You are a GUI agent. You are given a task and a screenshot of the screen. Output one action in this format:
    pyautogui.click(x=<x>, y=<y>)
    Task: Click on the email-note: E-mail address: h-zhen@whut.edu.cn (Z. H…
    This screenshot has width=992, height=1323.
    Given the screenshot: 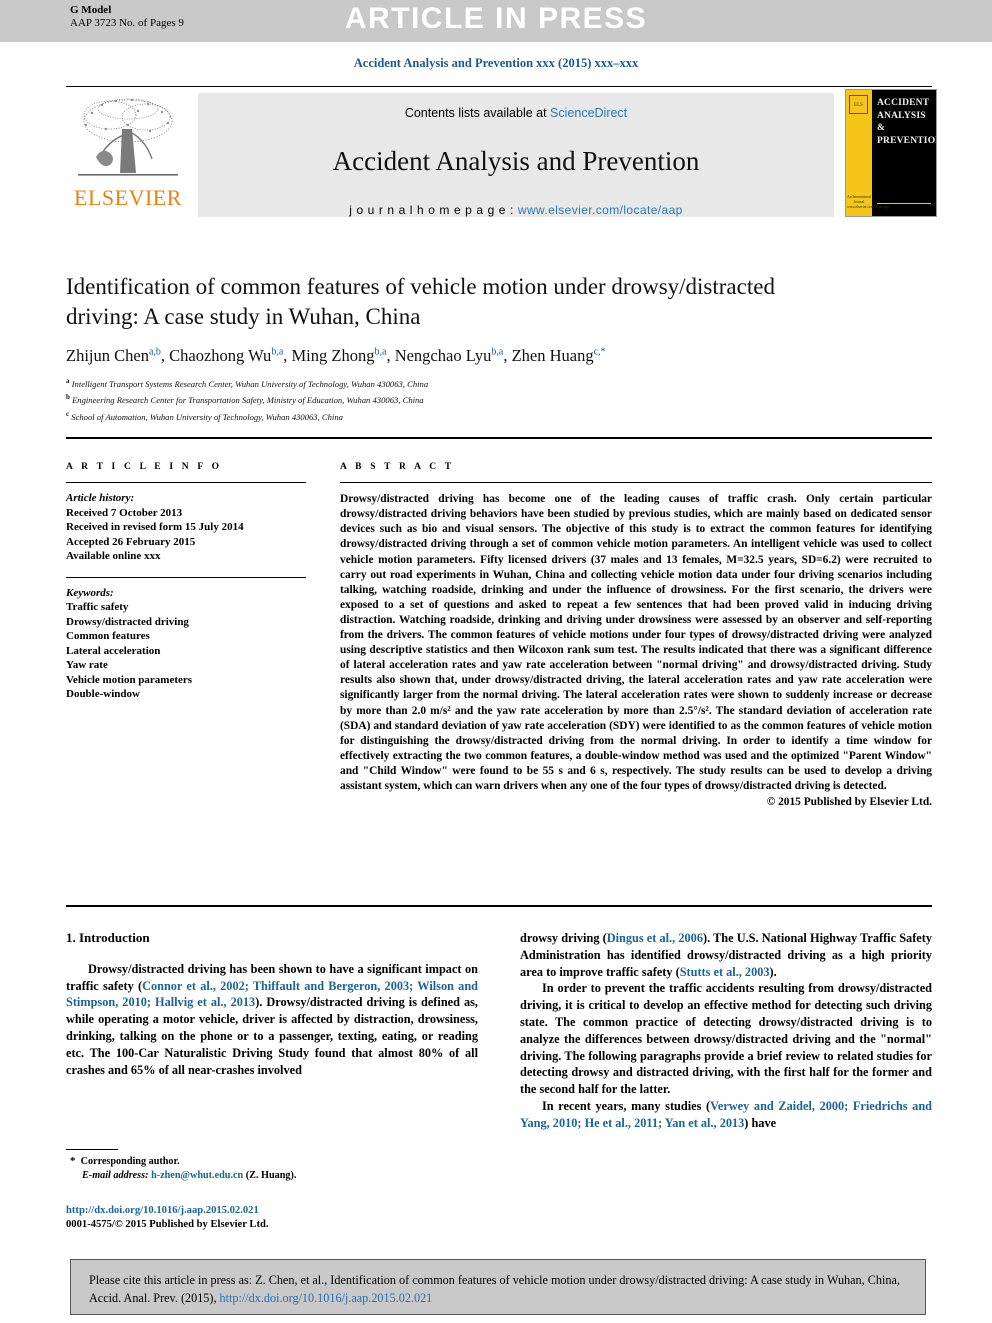 What is the action you would take?
    pyautogui.click(x=272, y=1176)
    